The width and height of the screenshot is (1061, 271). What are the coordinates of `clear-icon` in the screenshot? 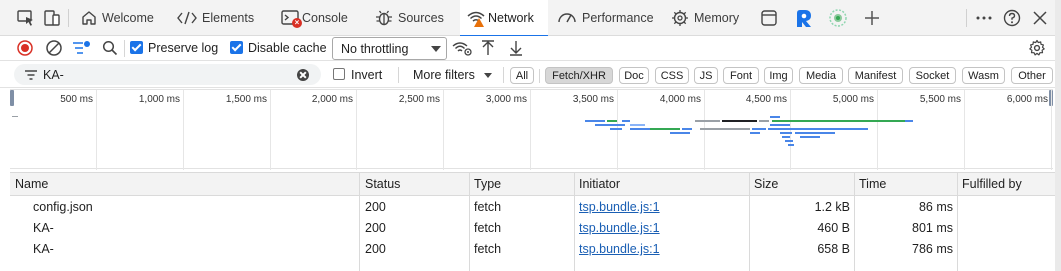 It's located at (54, 48).